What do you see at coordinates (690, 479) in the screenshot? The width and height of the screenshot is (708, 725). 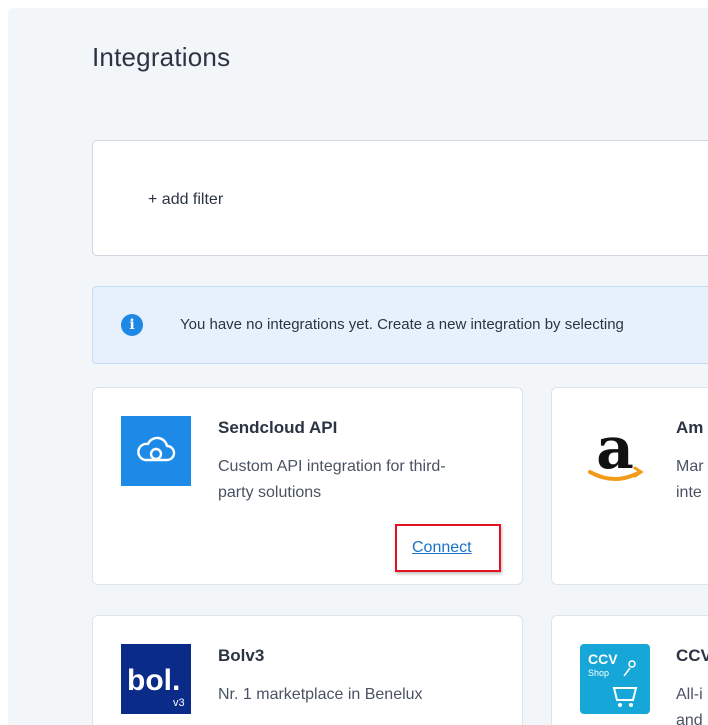 I see `integration-description: Mar inte` at bounding box center [690, 479].